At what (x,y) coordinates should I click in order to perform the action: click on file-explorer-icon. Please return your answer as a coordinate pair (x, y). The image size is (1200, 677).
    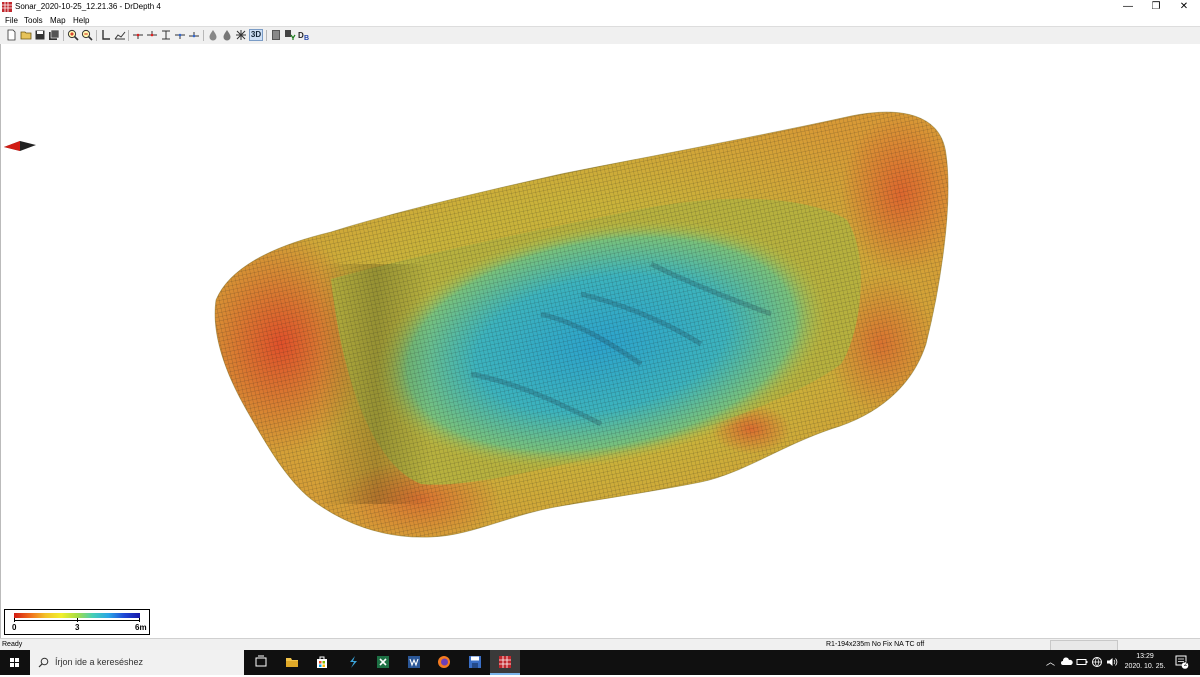
    Looking at the image, I should click on (292, 662).